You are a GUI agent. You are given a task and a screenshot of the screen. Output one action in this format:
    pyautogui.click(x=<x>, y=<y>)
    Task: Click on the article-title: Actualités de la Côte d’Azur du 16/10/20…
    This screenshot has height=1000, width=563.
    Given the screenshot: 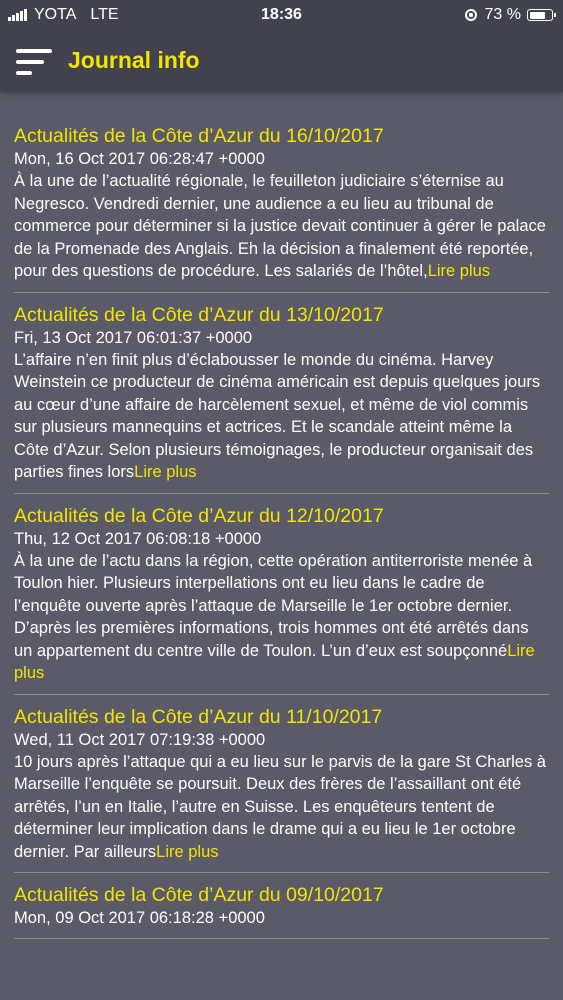 What is the action you would take?
    pyautogui.click(x=281, y=136)
    